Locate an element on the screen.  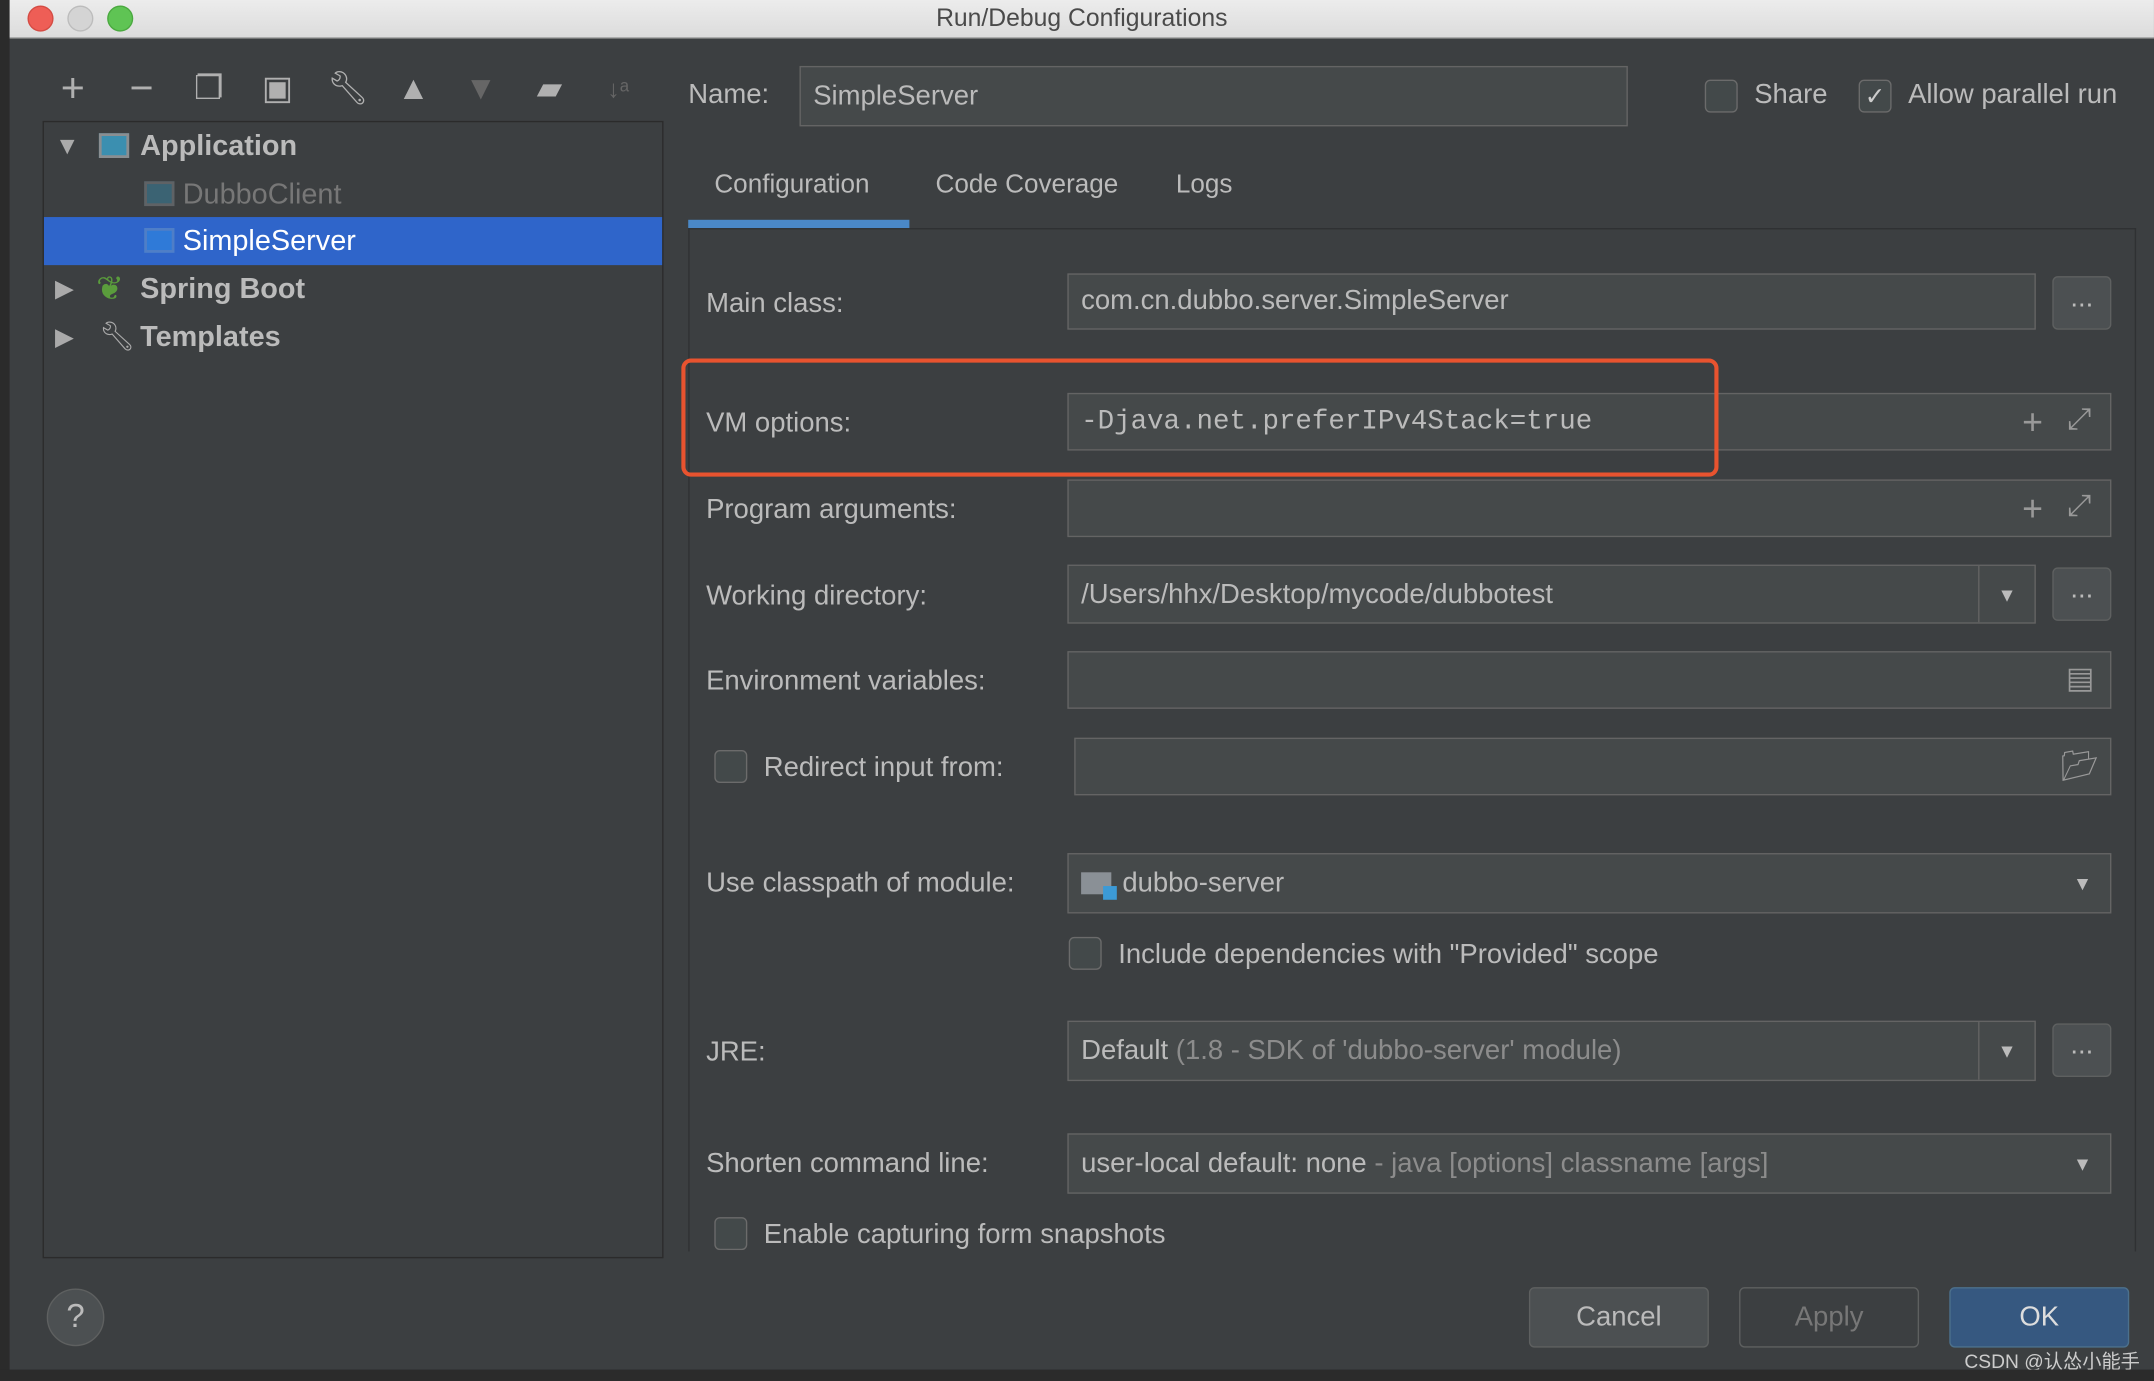
capture-row: Enable capturing form snapshots is located at coordinates (1388, 1230).